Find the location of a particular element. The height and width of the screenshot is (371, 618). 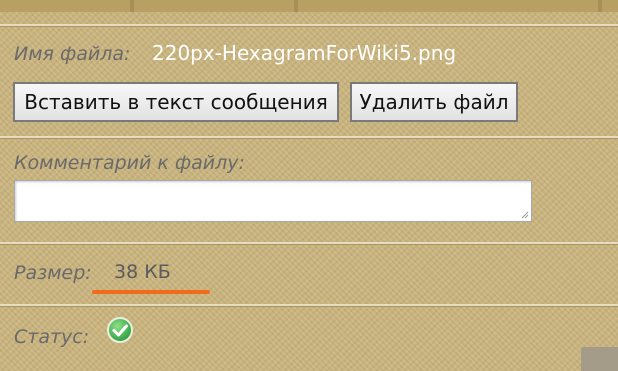

comment-label: Комментарий к файлу: is located at coordinates (129, 163).